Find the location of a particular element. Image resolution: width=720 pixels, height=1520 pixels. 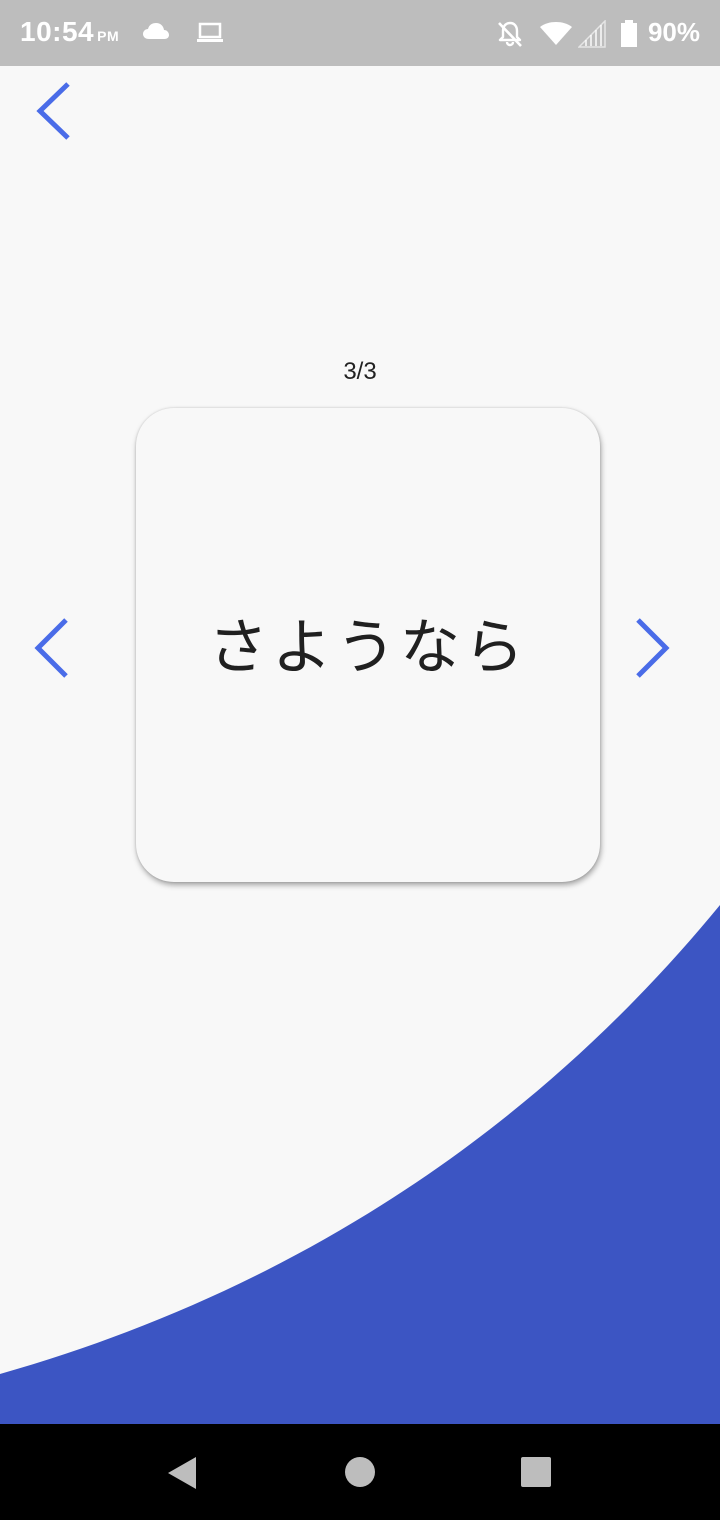

back-button is located at coordinates (54, 111).